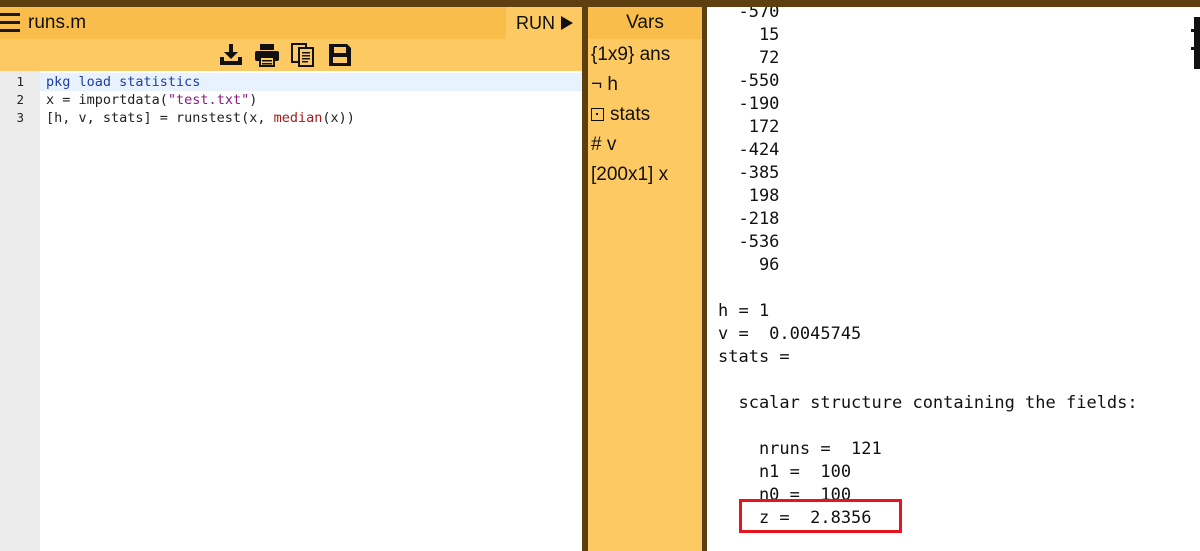 The width and height of the screenshot is (1200, 551). What do you see at coordinates (303, 55) in the screenshot?
I see `copy-icon` at bounding box center [303, 55].